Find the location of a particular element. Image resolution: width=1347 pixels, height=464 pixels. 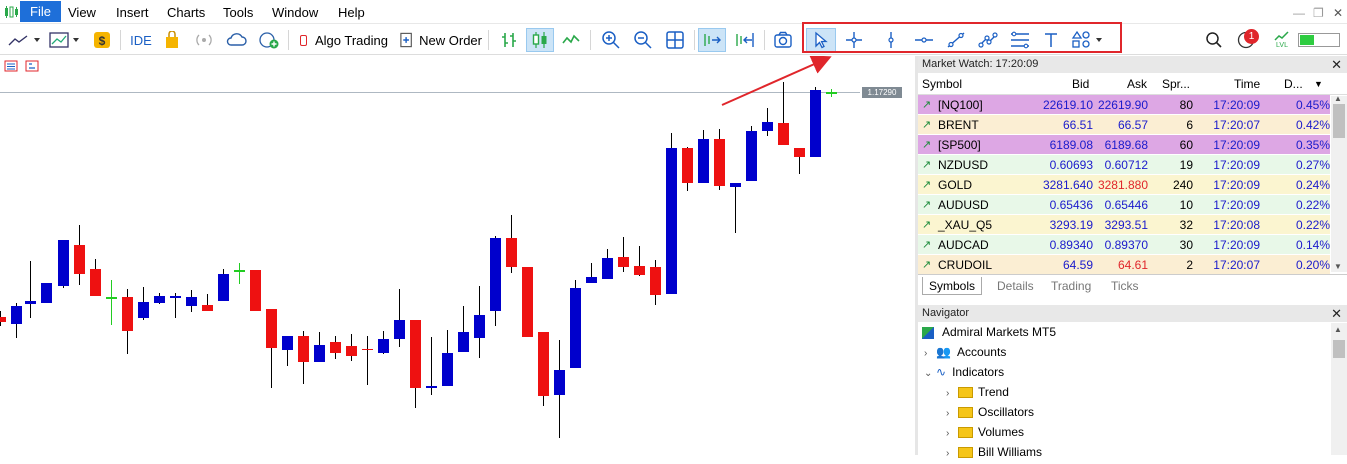

folder-icon is located at coordinates (965, 433).